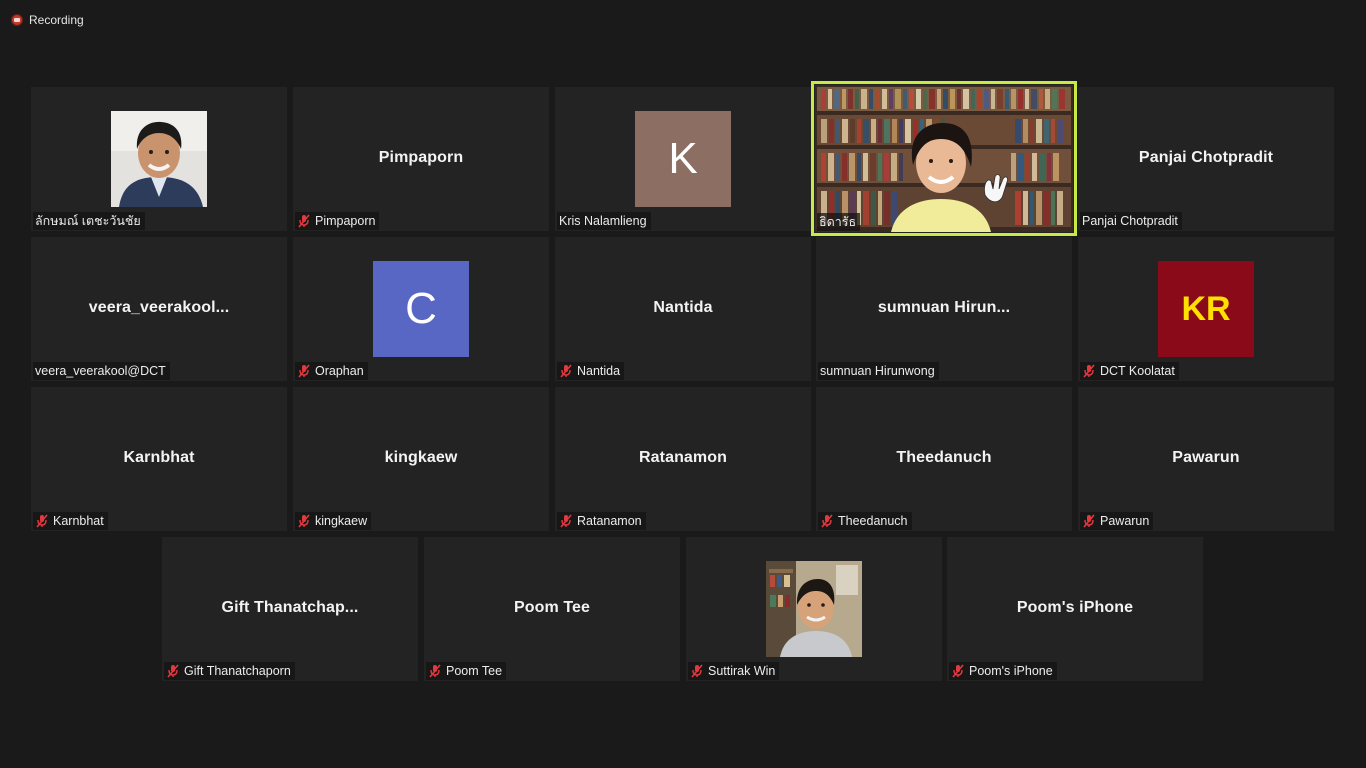  I want to click on participant-name: sumnuan Hirunwong, so click(877, 371).